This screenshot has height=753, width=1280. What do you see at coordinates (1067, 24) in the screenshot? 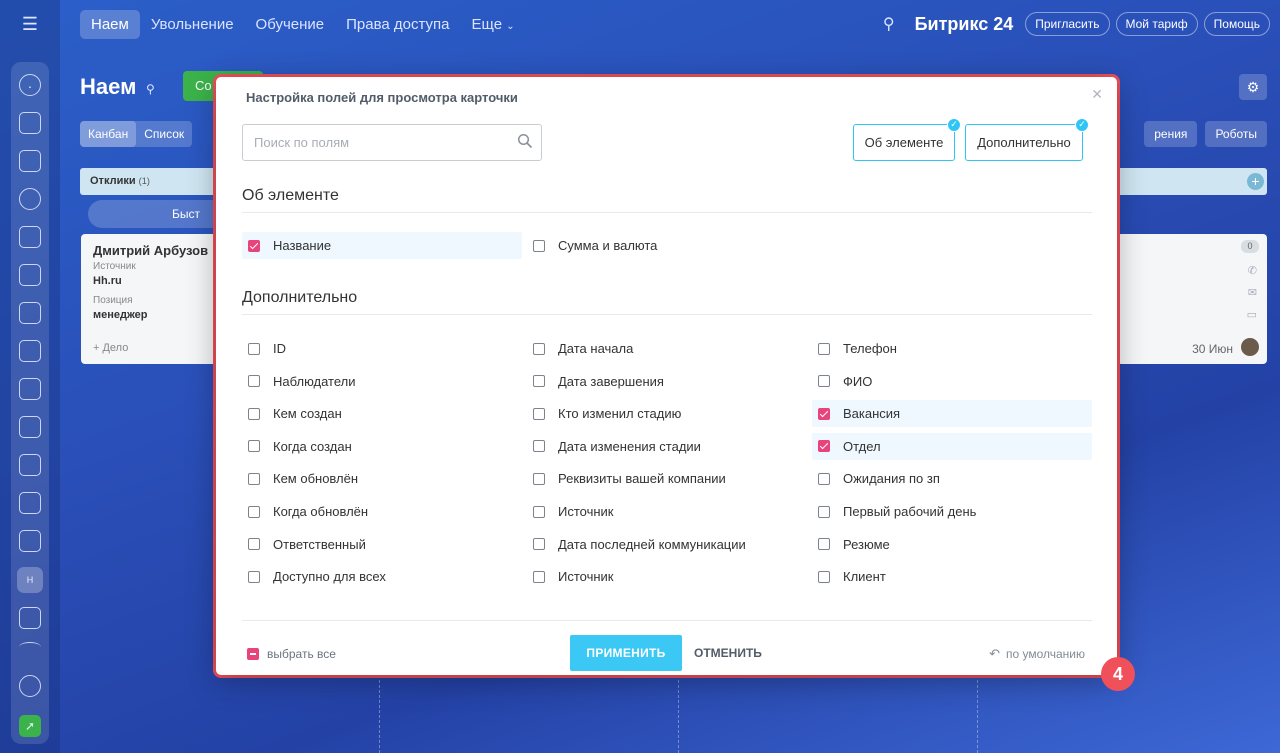
I see `invite-button: Пригласить` at bounding box center [1067, 24].